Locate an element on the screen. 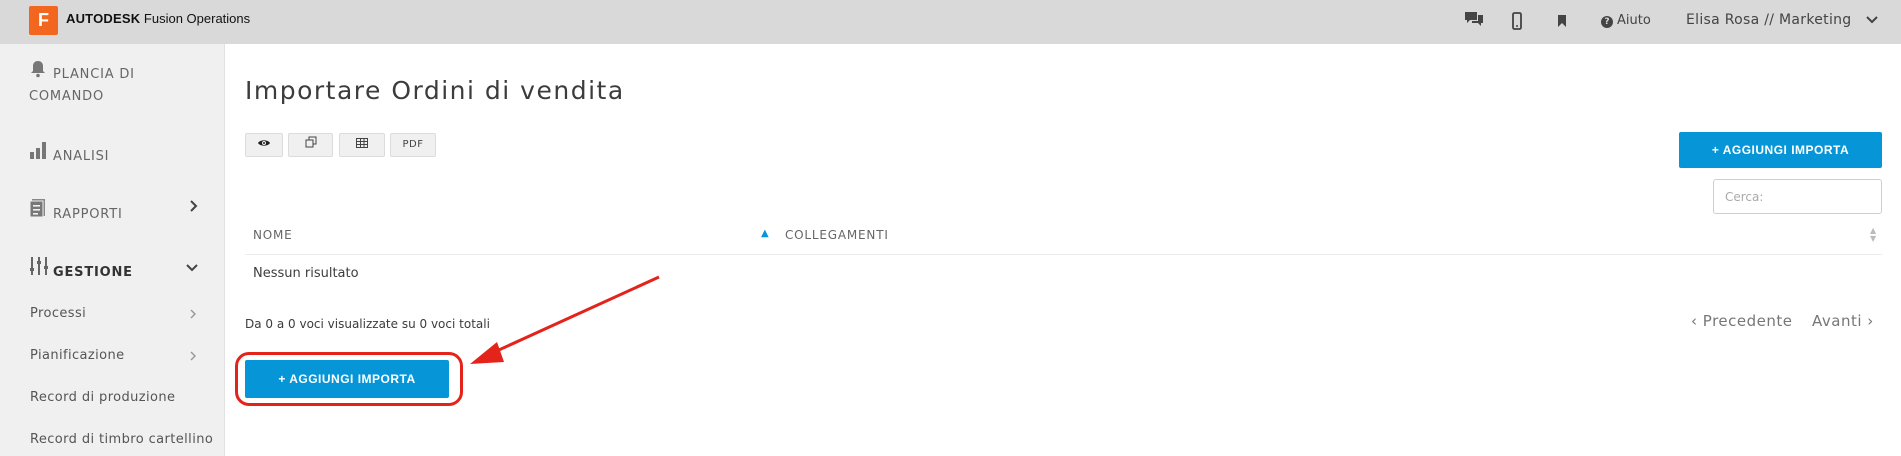  help-link: ? Aiuto is located at coordinates (1626, 20).